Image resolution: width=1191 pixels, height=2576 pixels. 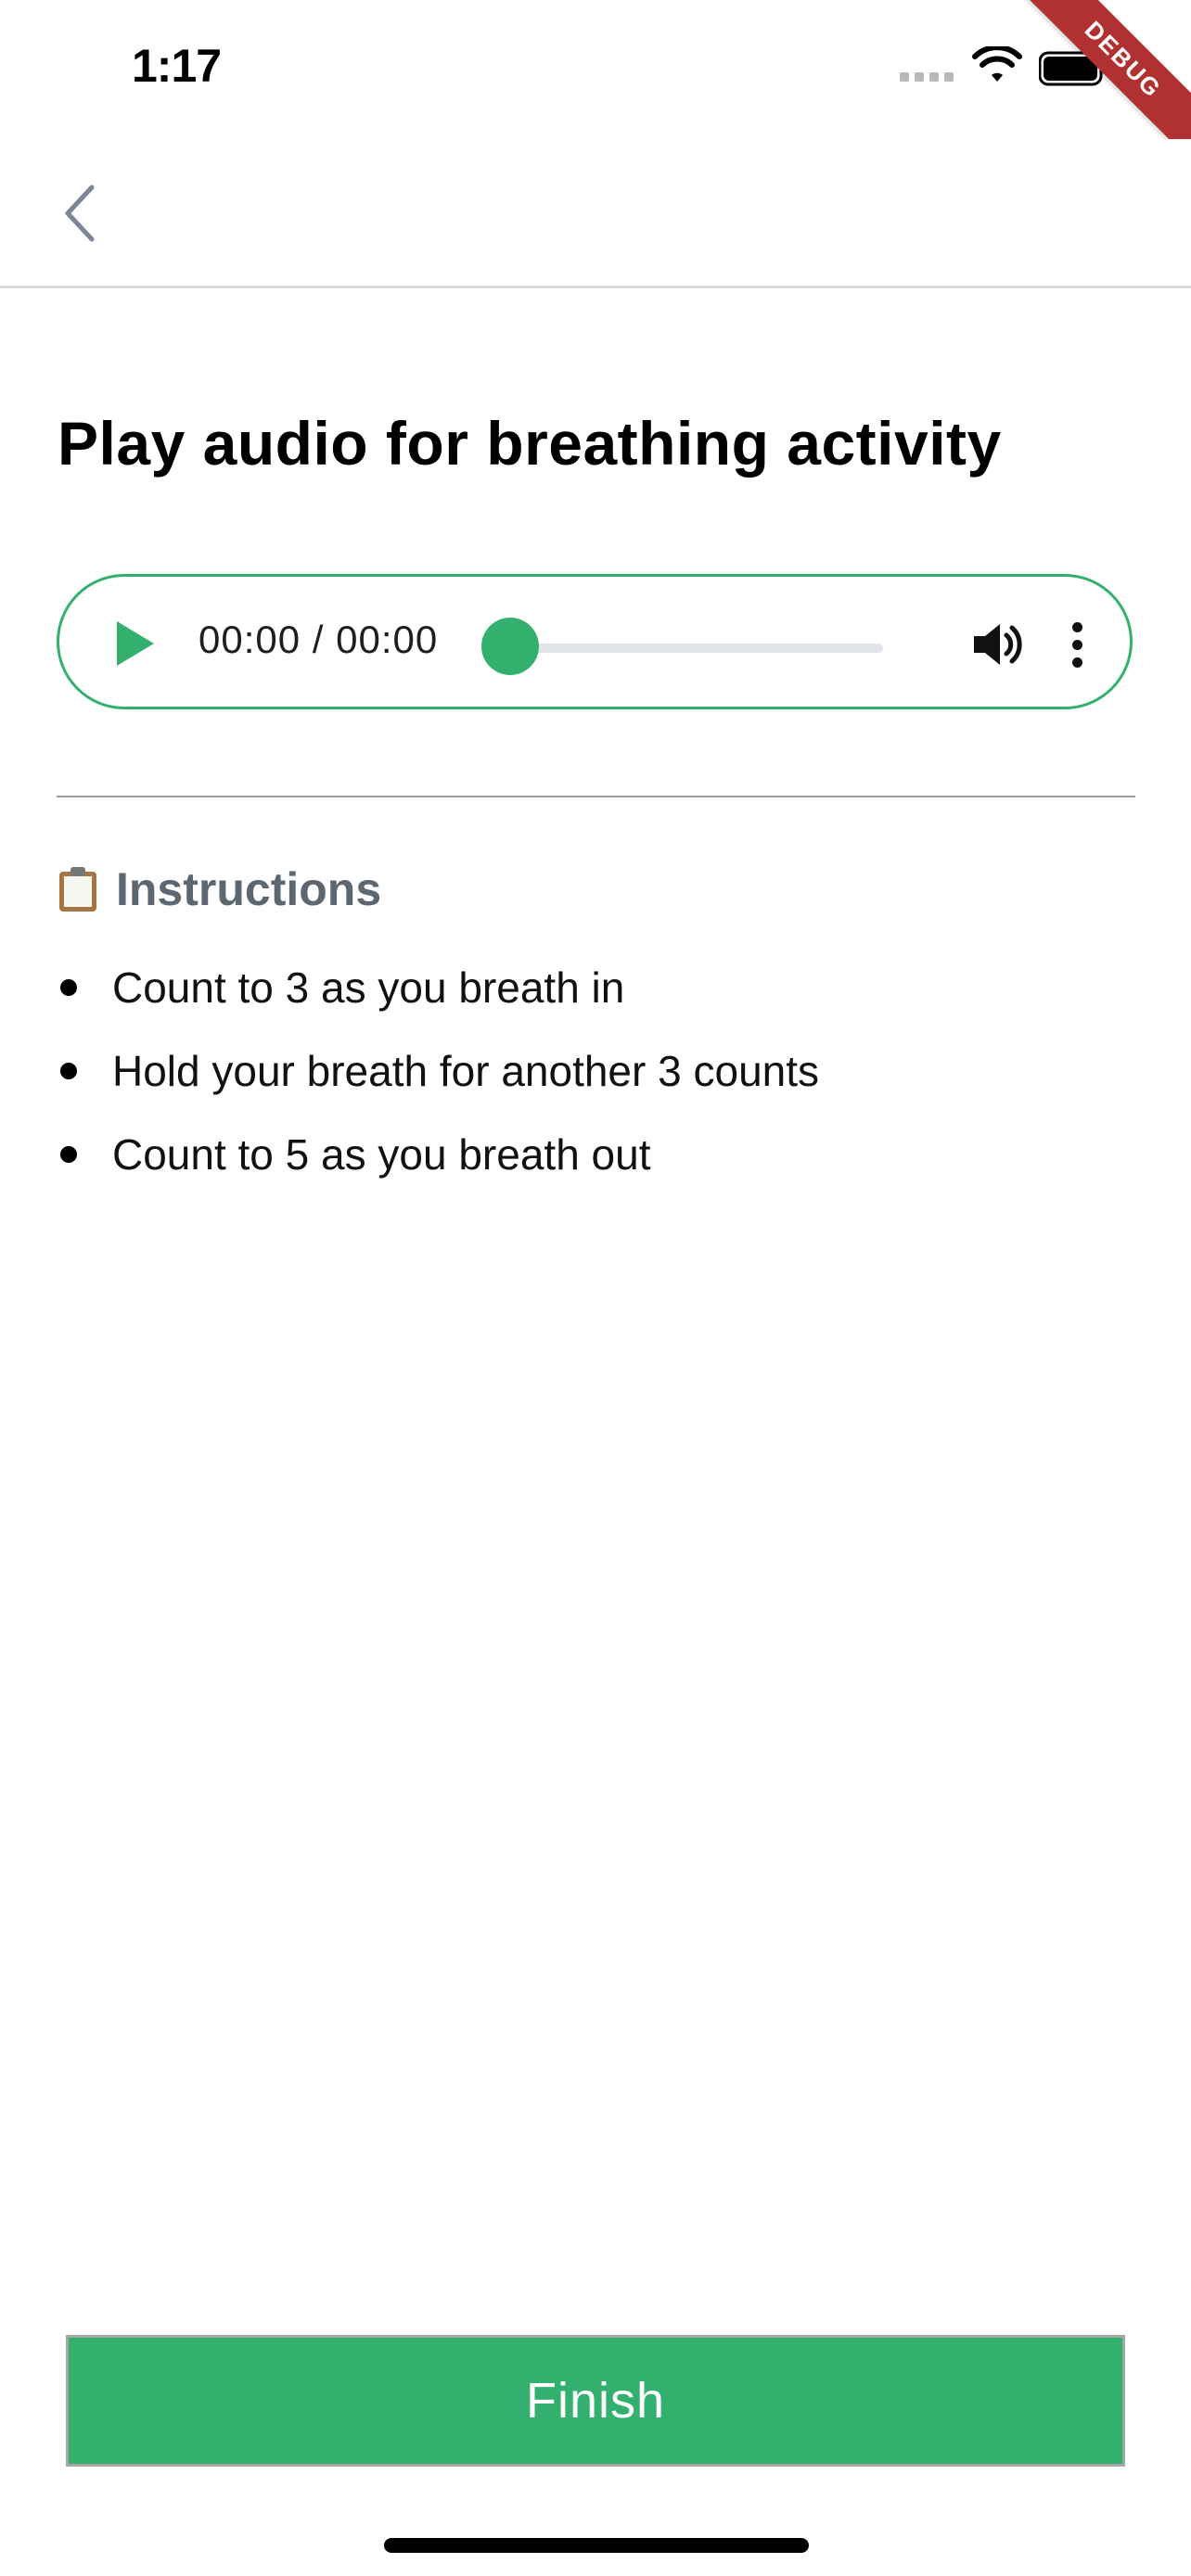 I want to click on volume-icon, so click(x=996, y=645).